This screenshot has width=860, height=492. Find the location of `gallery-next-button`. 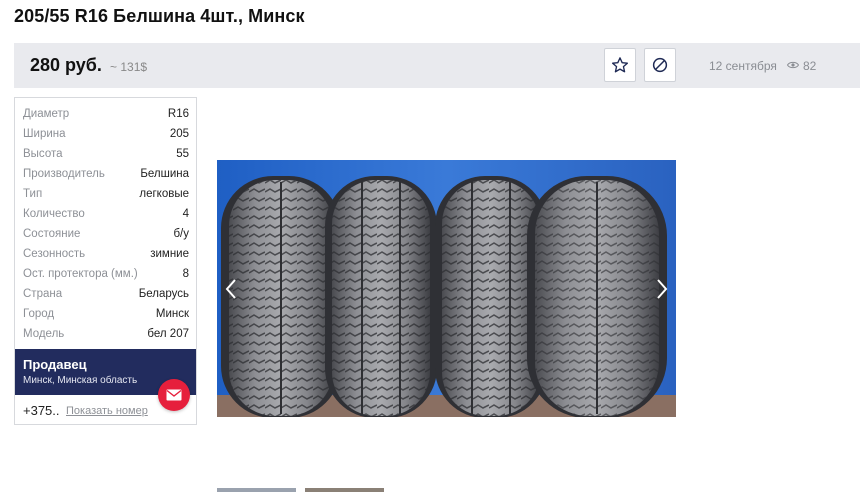

gallery-next-button is located at coordinates (662, 289).